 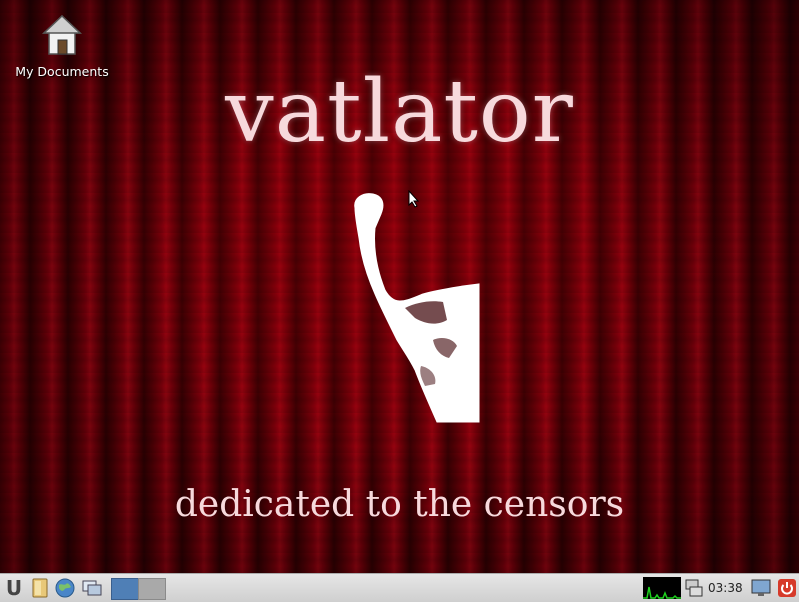 What do you see at coordinates (399, 587) in the screenshot?
I see `taskbar: U 03:38` at bounding box center [399, 587].